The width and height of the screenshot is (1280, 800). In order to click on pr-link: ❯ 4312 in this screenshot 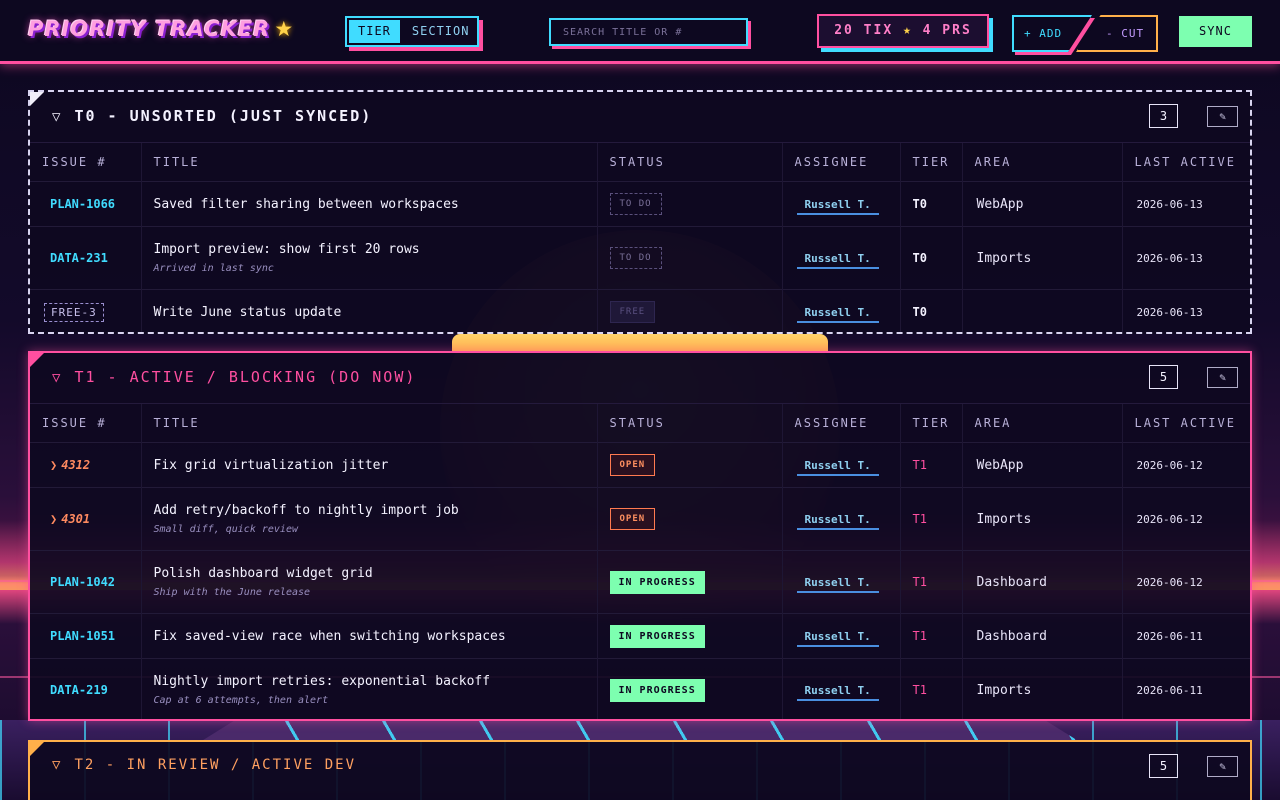, I will do `click(70, 465)`.